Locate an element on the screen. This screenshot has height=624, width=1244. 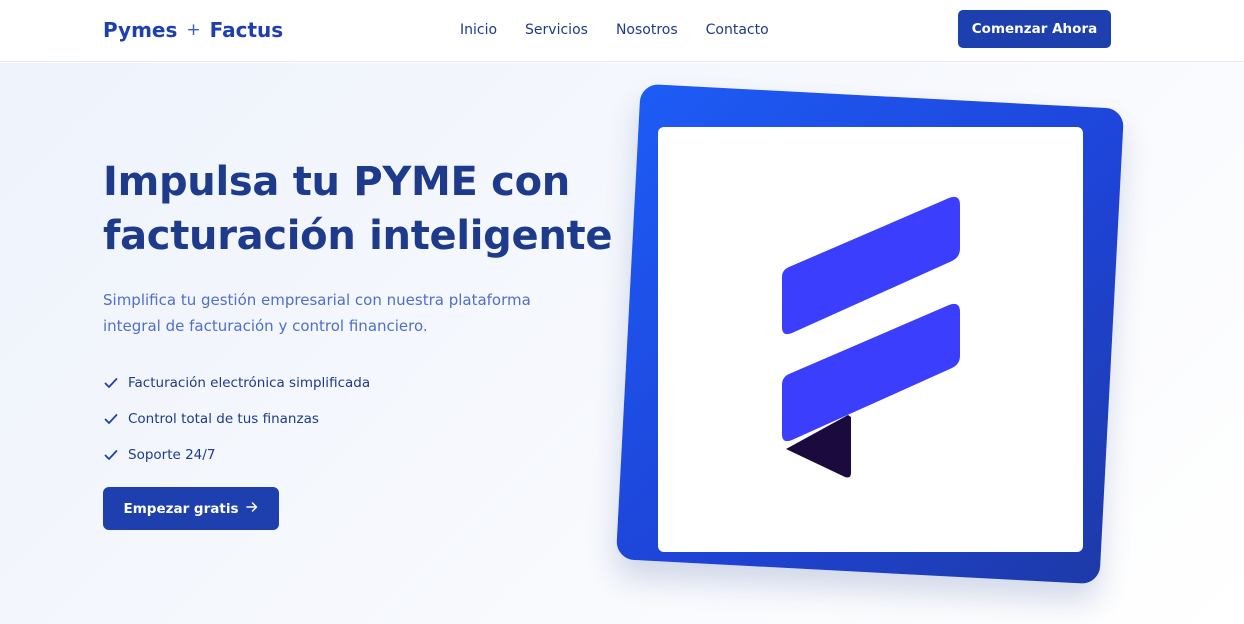
main-menu: Inicio Servicios Nosotros Contacto is located at coordinates (628, 30).